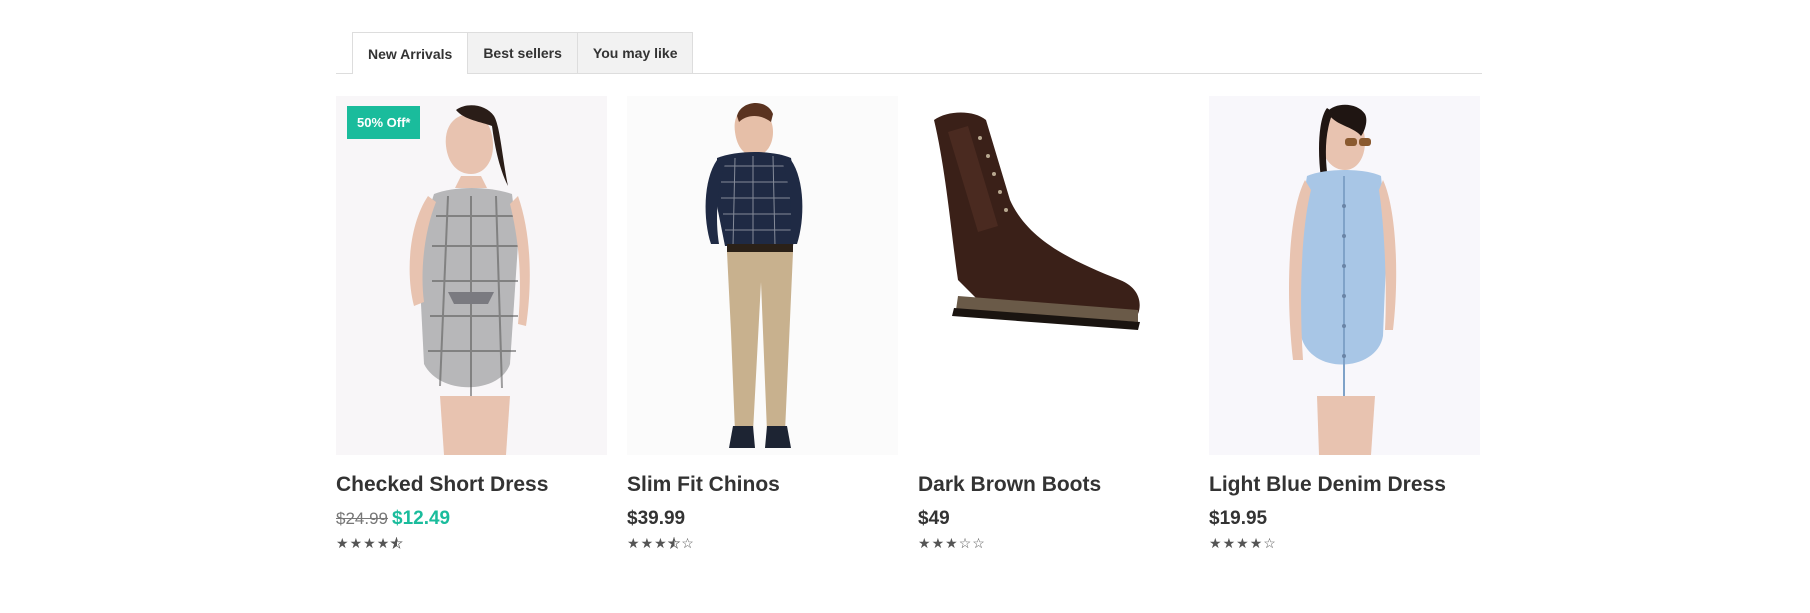  I want to click on product-card: Light Blue Denim Dress $19.95 ★★★★☆, so click(1344, 324).